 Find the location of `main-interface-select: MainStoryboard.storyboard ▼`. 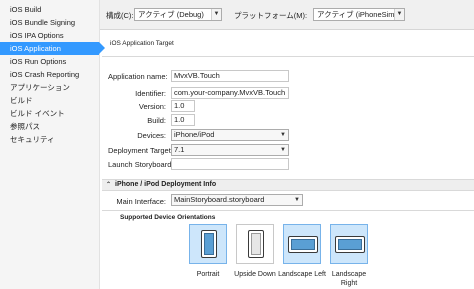

main-interface-select: MainStoryboard.storyboard ▼ is located at coordinates (237, 200).